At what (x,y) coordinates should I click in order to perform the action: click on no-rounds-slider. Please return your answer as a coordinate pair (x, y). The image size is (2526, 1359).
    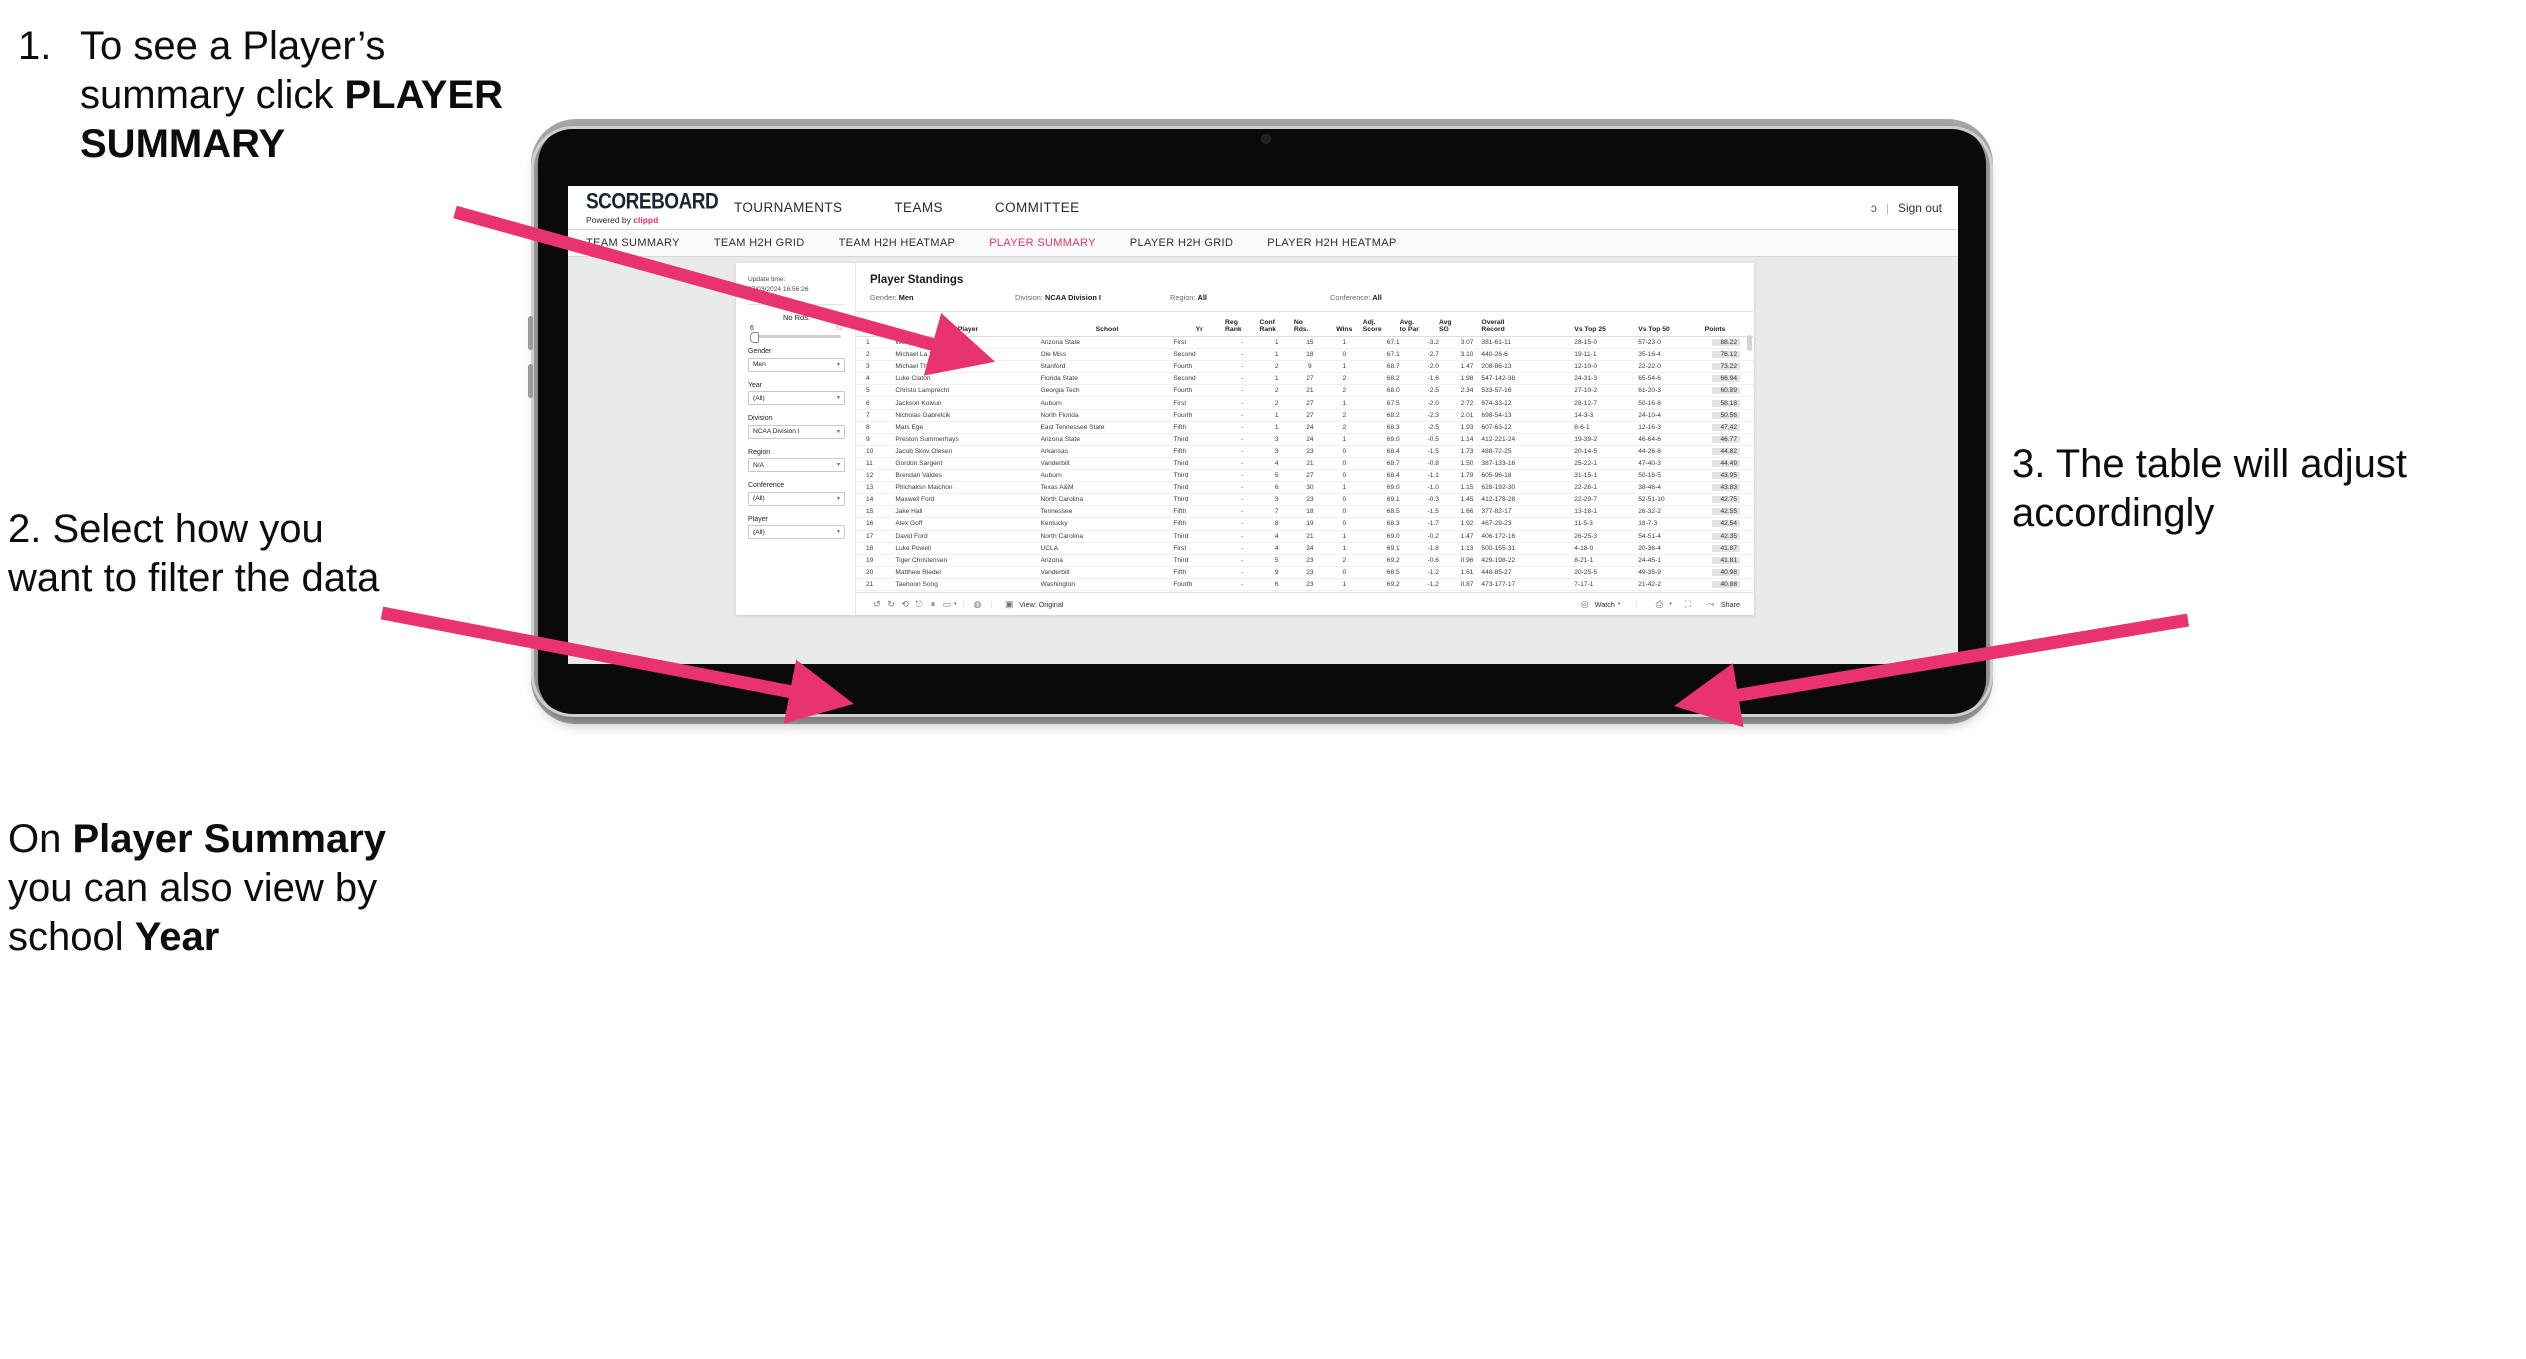
    Looking at the image, I should click on (795, 338).